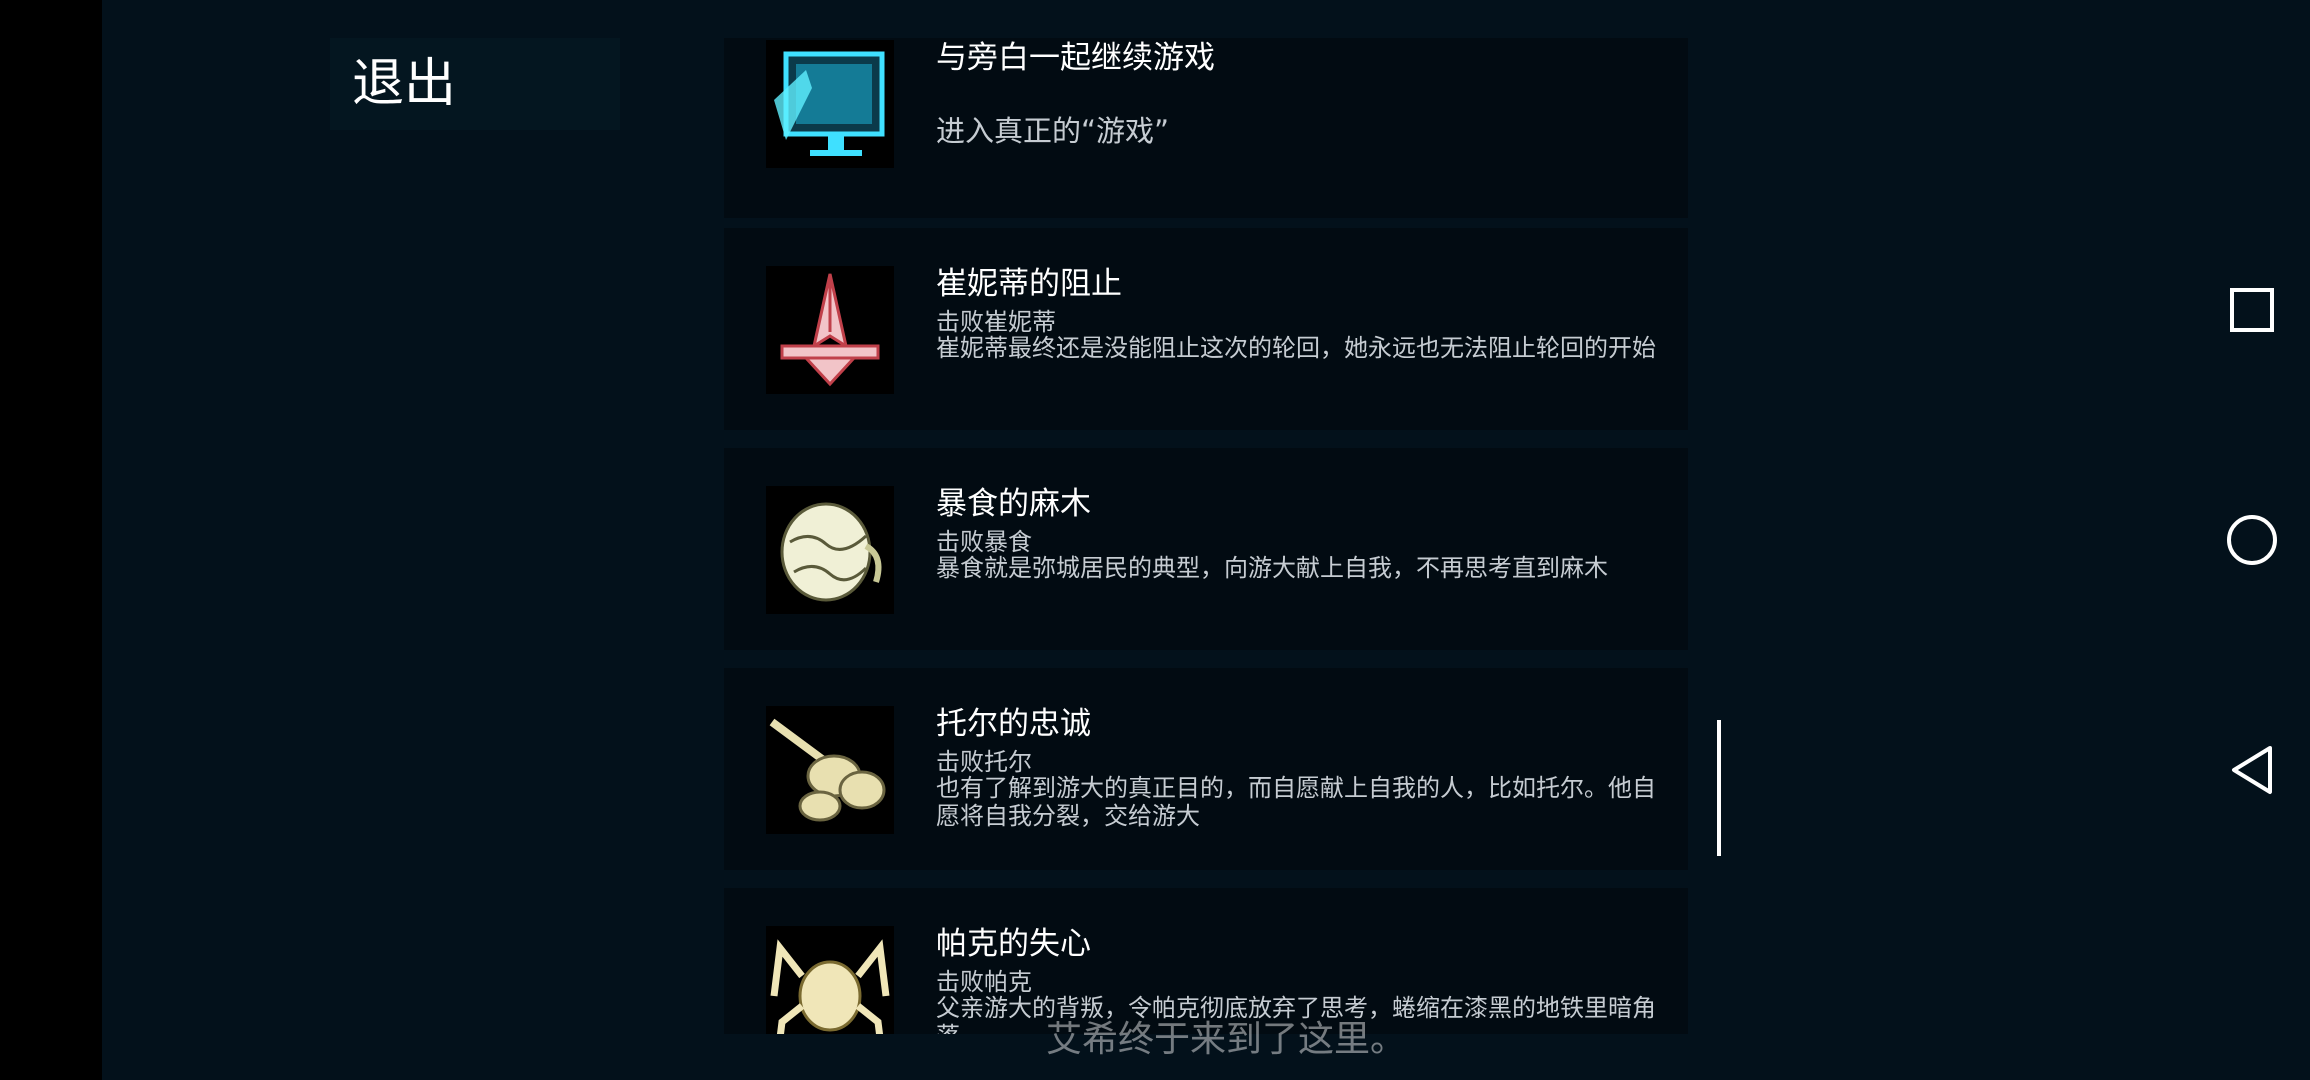 The image size is (2310, 1080). Describe the element at coordinates (830, 770) in the screenshot. I see `tank-icon` at that location.